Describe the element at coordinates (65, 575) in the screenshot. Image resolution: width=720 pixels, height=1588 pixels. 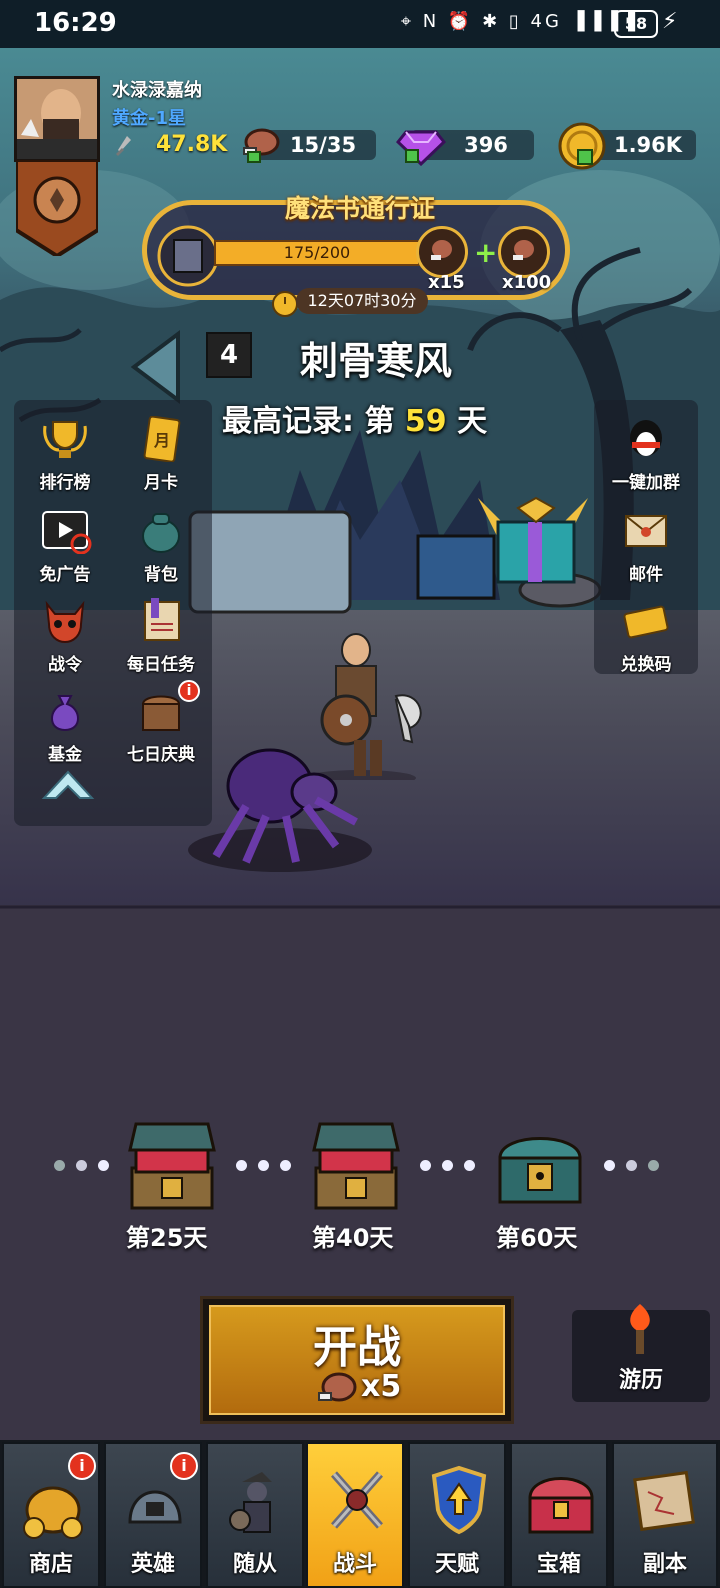
I see `menu-no-ads-label: 免广告` at that location.